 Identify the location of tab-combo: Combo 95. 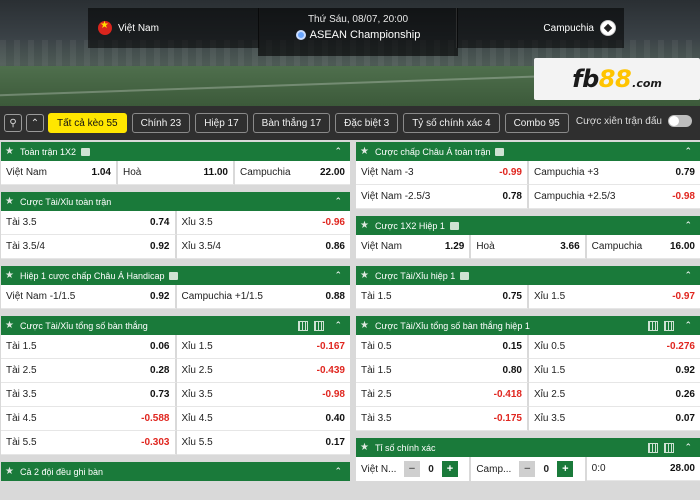
(536, 123).